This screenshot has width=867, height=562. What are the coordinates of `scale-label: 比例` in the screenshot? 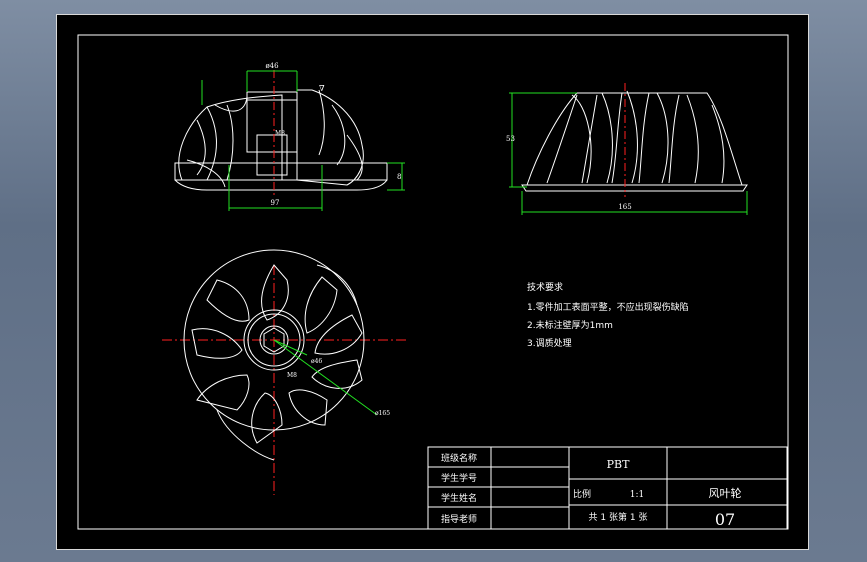 It's located at (582, 494).